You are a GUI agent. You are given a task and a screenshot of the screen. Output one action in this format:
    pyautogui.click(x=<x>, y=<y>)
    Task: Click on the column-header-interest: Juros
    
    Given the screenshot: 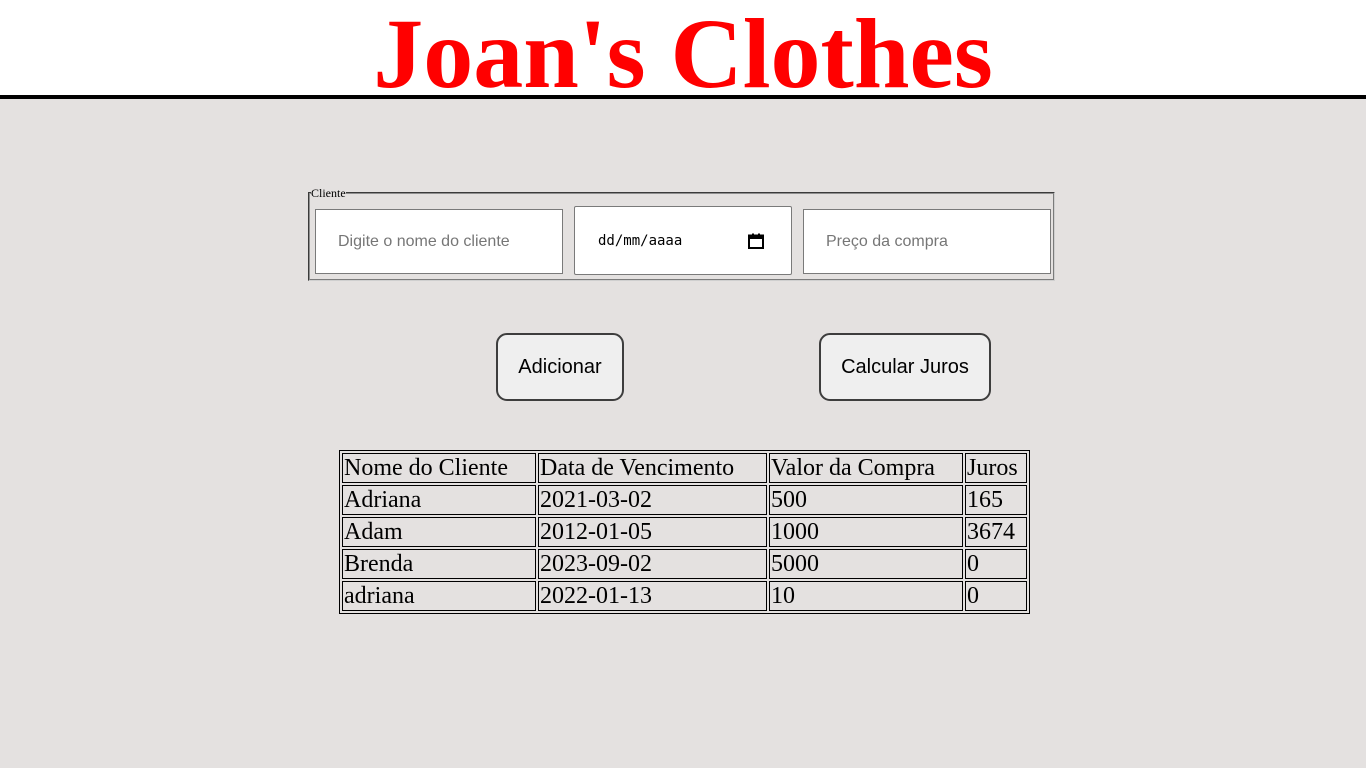 What is the action you would take?
    pyautogui.click(x=996, y=468)
    